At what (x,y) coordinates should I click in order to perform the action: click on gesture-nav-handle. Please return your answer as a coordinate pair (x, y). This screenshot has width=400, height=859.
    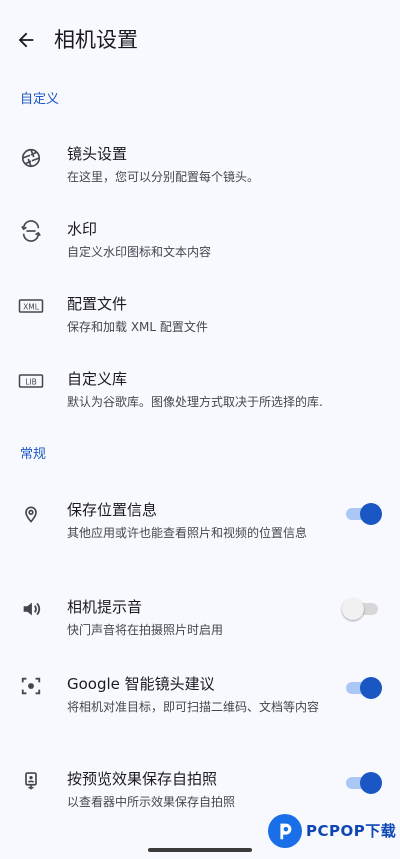
    Looking at the image, I should click on (200, 850).